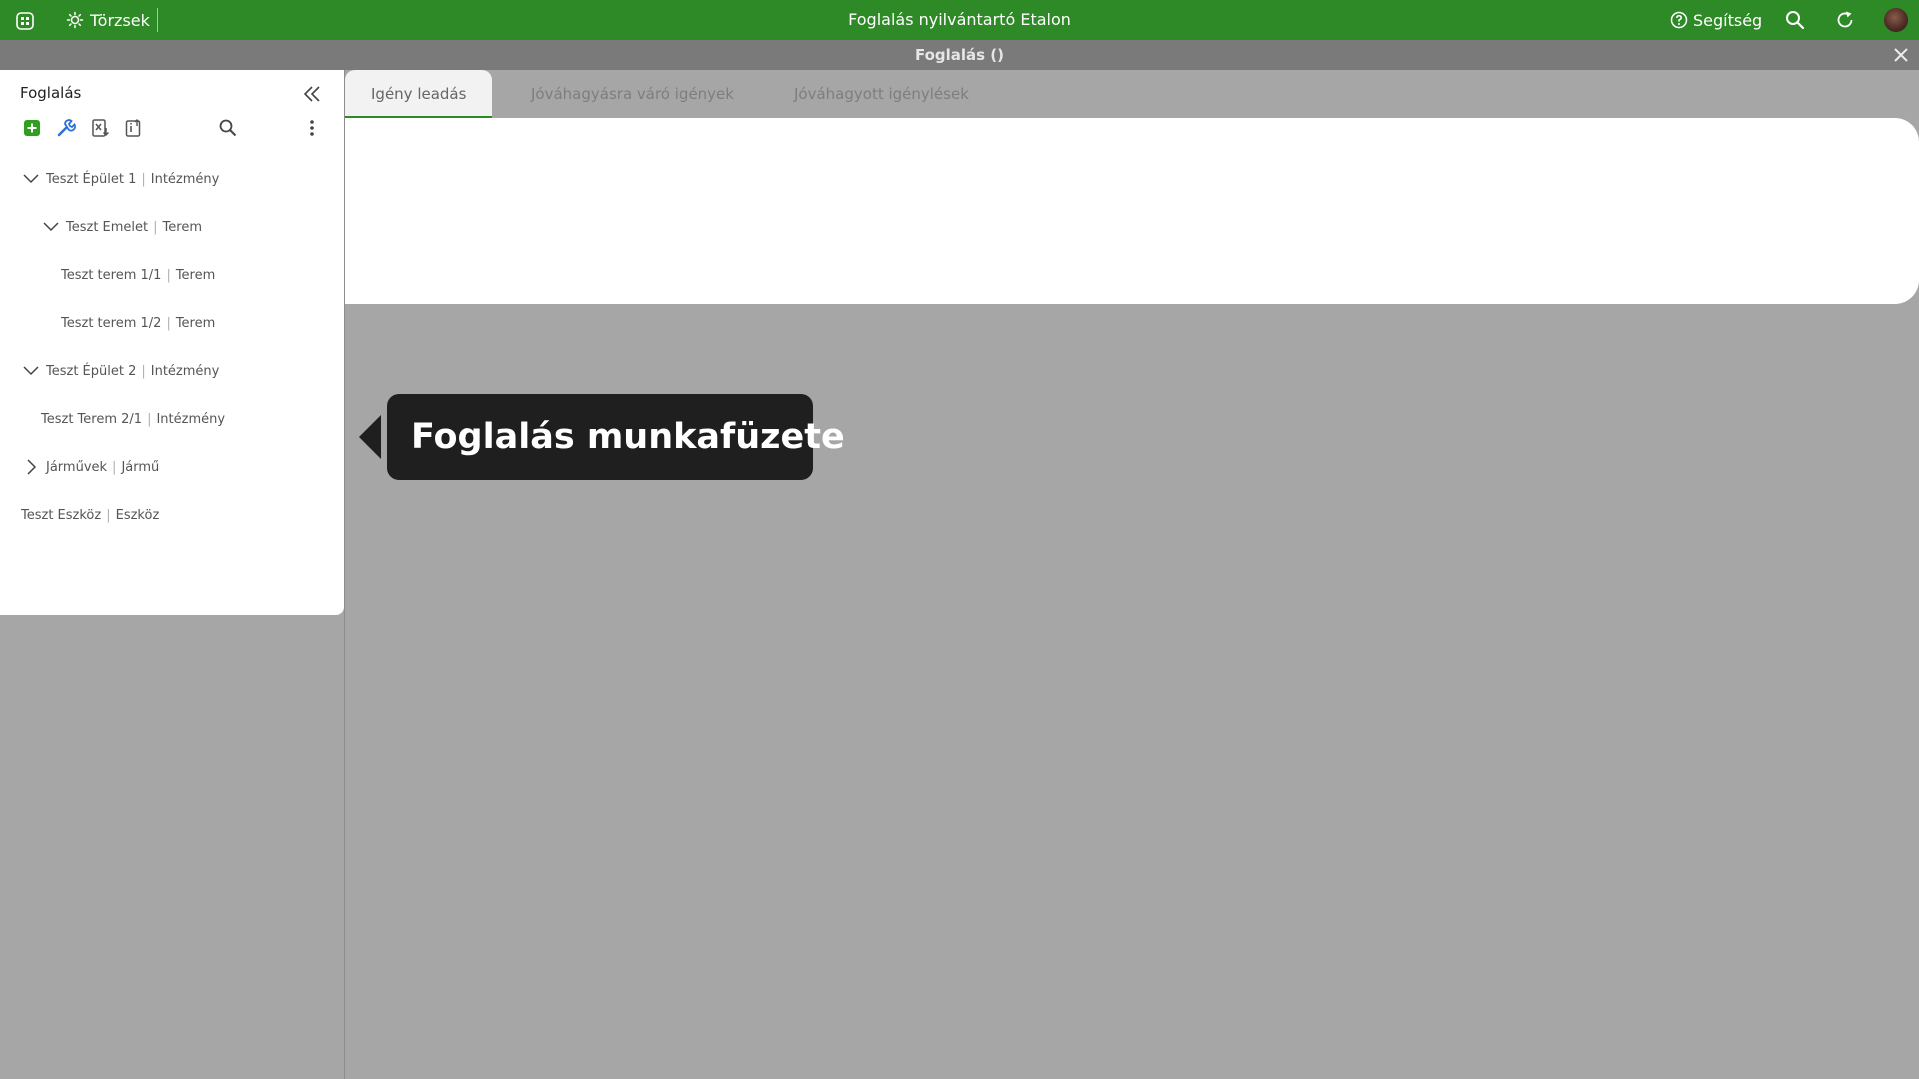 The width and height of the screenshot is (1919, 1079). I want to click on tree-item-name: Járművek, so click(77, 467).